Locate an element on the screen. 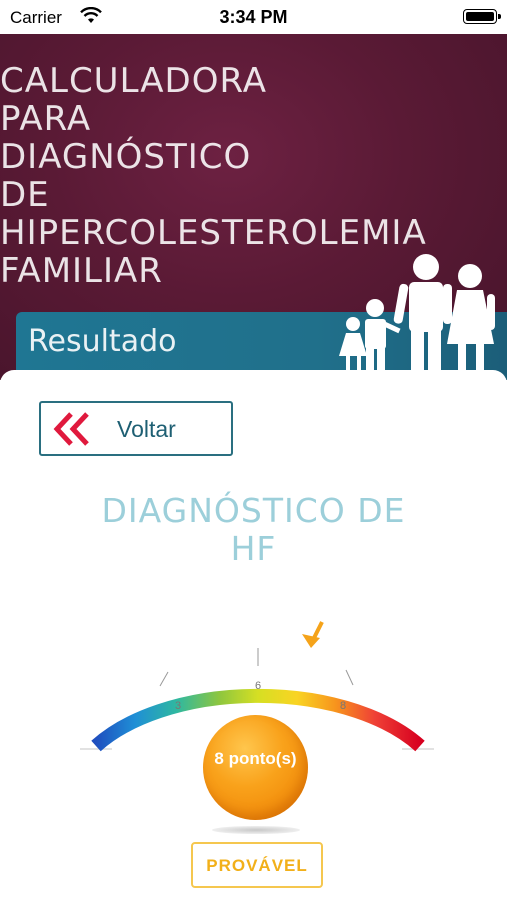 This screenshot has width=507, height=900. back-button: Voltar is located at coordinates (136, 428).